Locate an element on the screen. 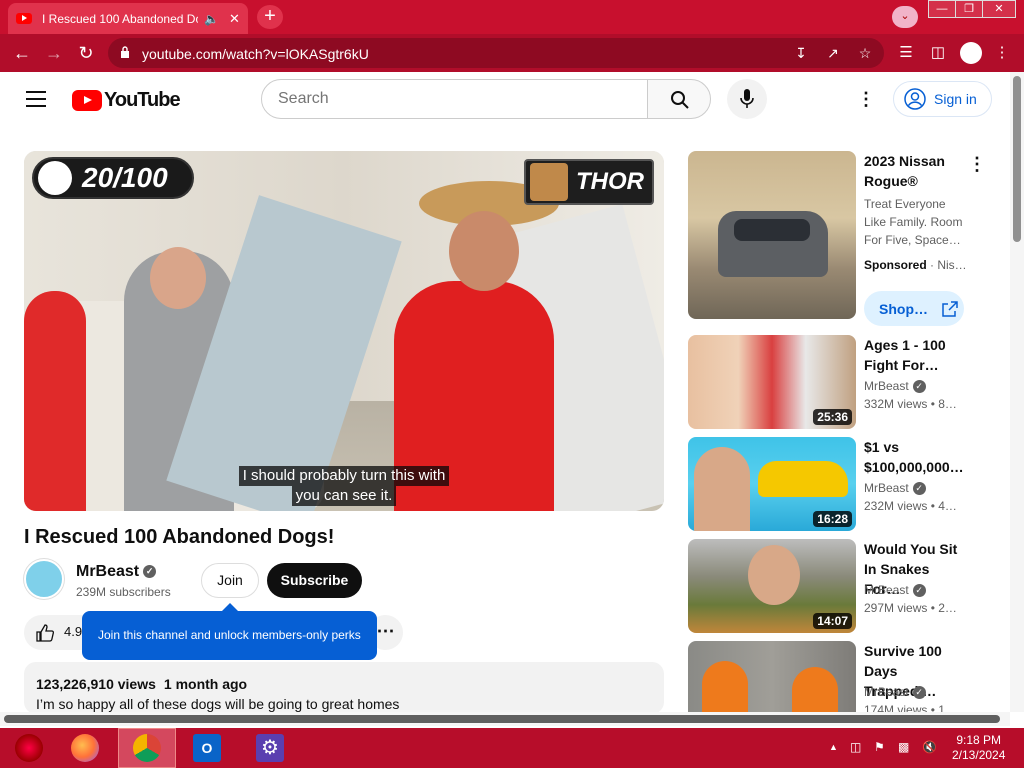 This screenshot has height=768, width=1024. search-icon is located at coordinates (680, 100).